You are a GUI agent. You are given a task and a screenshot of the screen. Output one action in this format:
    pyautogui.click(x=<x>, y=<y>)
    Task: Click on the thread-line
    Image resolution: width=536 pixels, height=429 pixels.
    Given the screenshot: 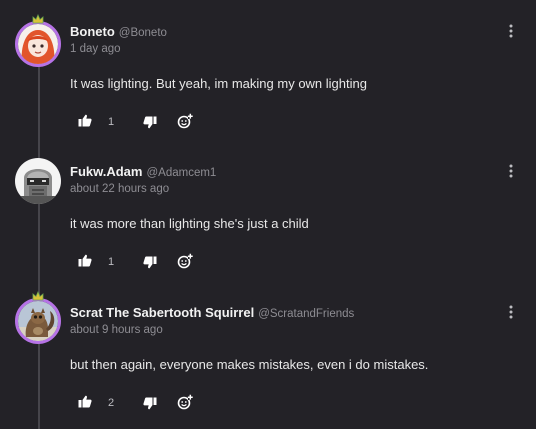 What is the action you would take?
    pyautogui.click(x=39, y=243)
    